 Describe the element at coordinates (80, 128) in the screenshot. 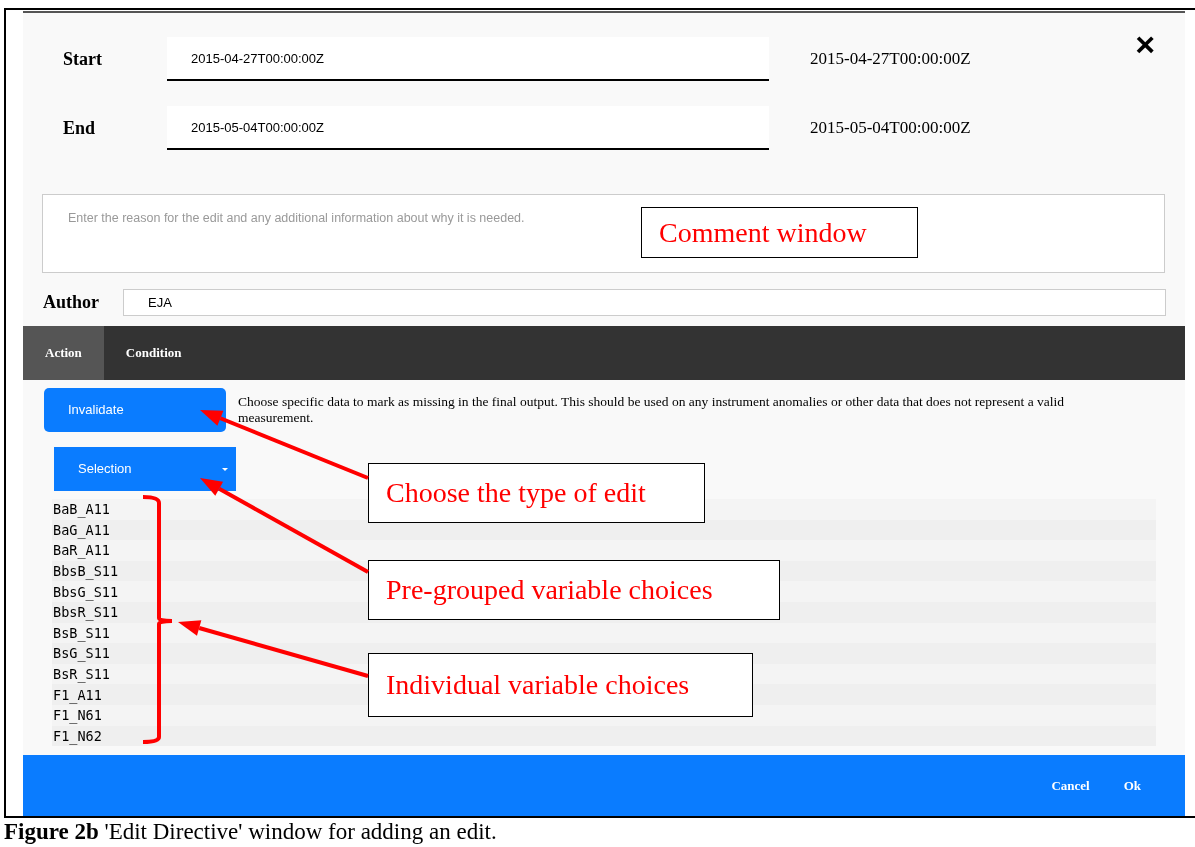

I see `field-label: End` at that location.